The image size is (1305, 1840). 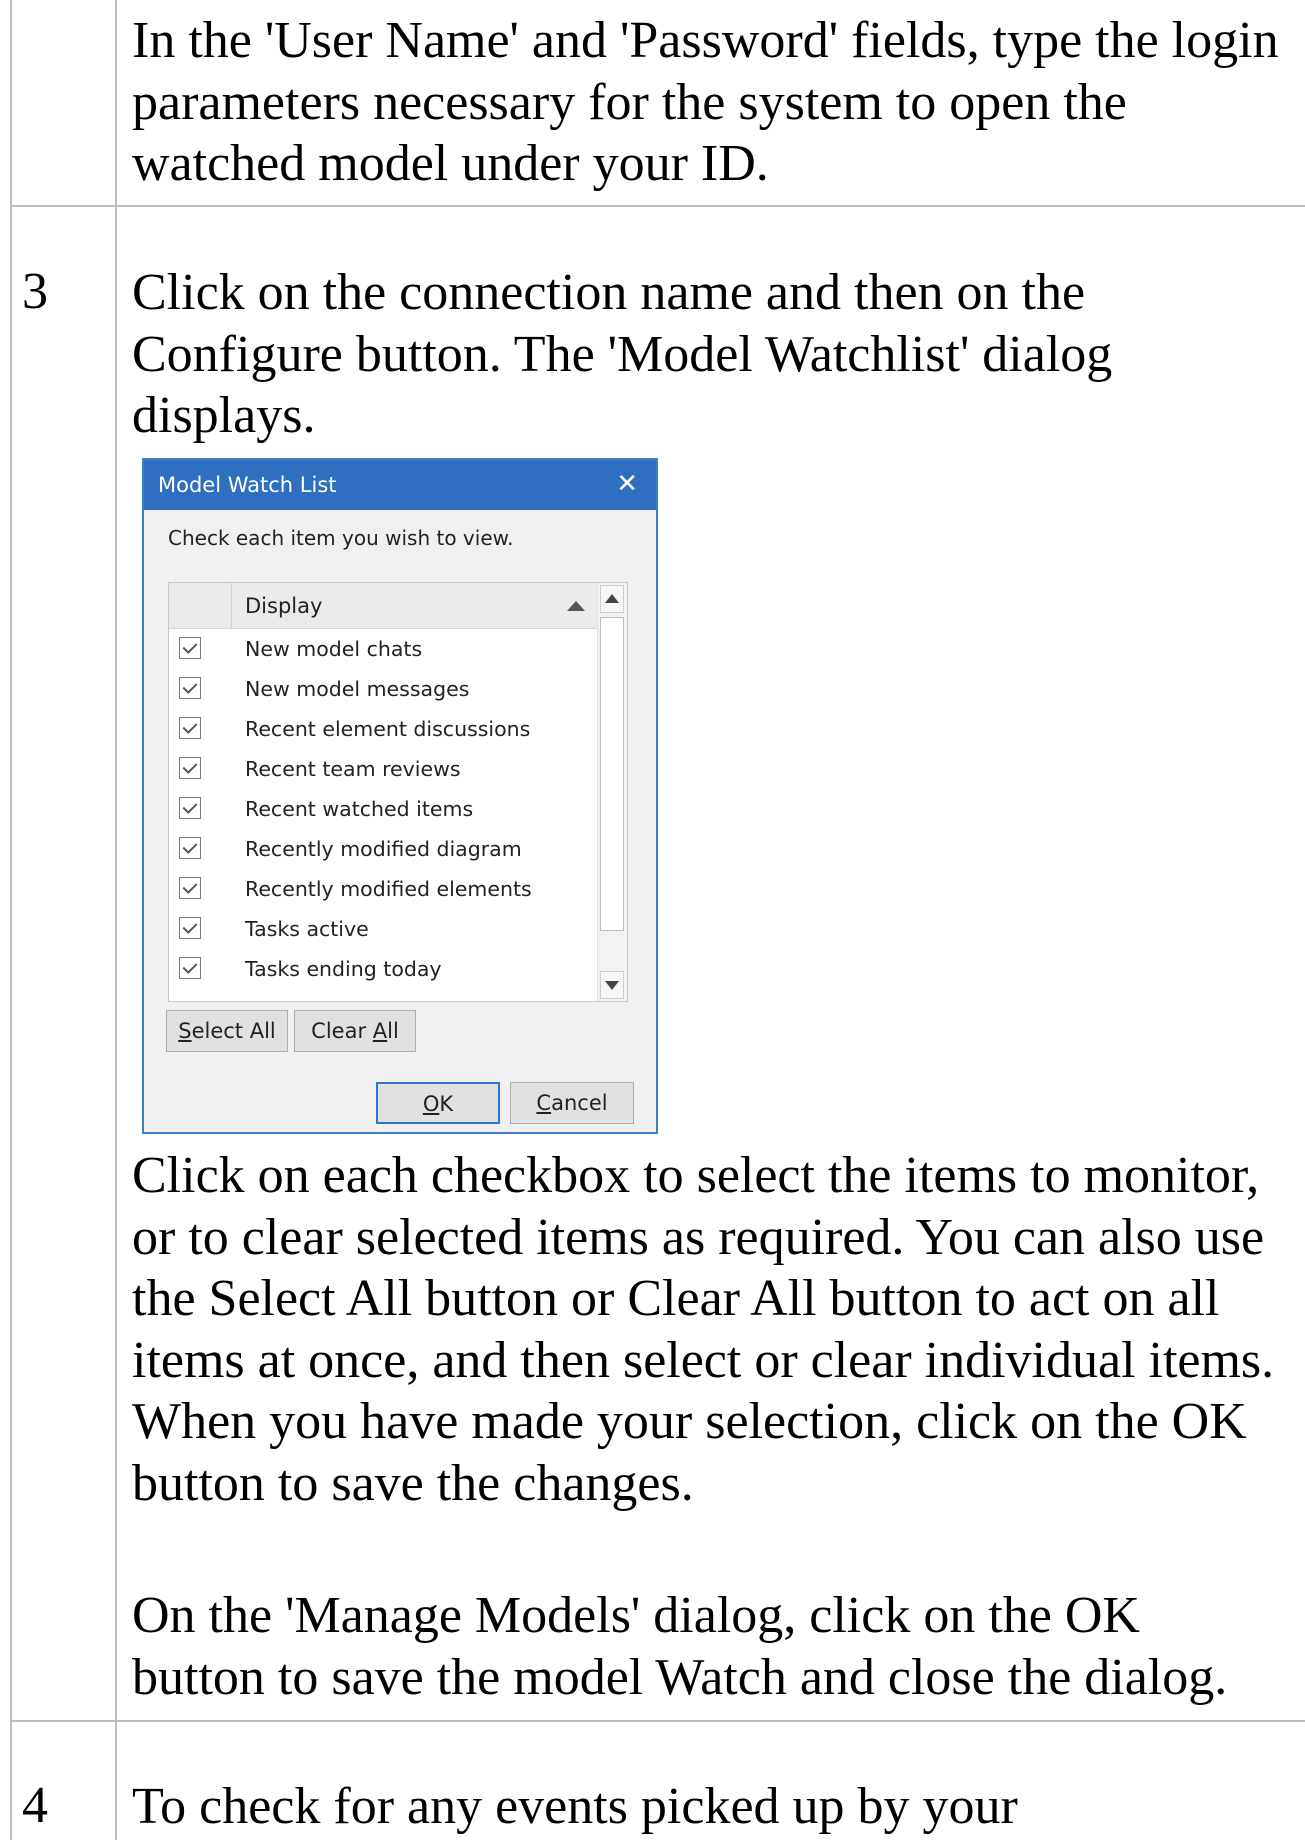 What do you see at coordinates (380, 1031) in the screenshot?
I see `clear-all-mnemonic: A` at bounding box center [380, 1031].